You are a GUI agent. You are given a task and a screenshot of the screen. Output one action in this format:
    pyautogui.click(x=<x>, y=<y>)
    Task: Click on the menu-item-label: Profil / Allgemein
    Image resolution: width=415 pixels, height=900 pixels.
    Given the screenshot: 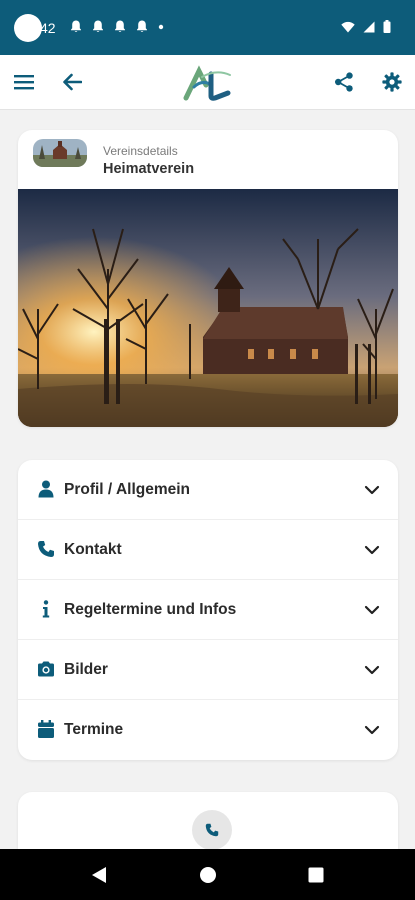 What is the action you would take?
    pyautogui.click(x=127, y=489)
    